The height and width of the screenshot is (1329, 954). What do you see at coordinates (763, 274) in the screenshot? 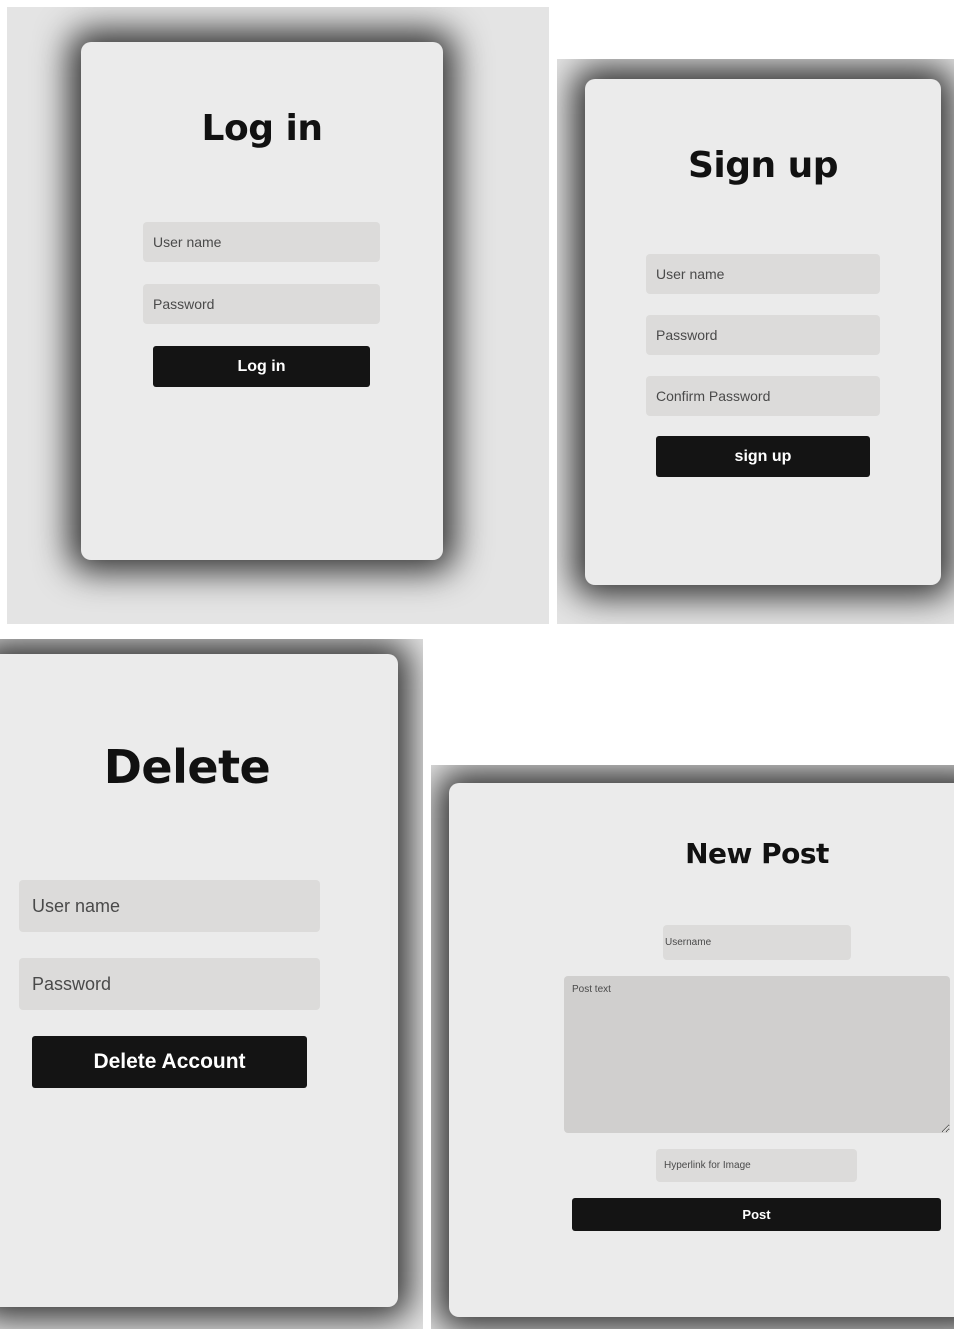
I see `signup-username-input` at bounding box center [763, 274].